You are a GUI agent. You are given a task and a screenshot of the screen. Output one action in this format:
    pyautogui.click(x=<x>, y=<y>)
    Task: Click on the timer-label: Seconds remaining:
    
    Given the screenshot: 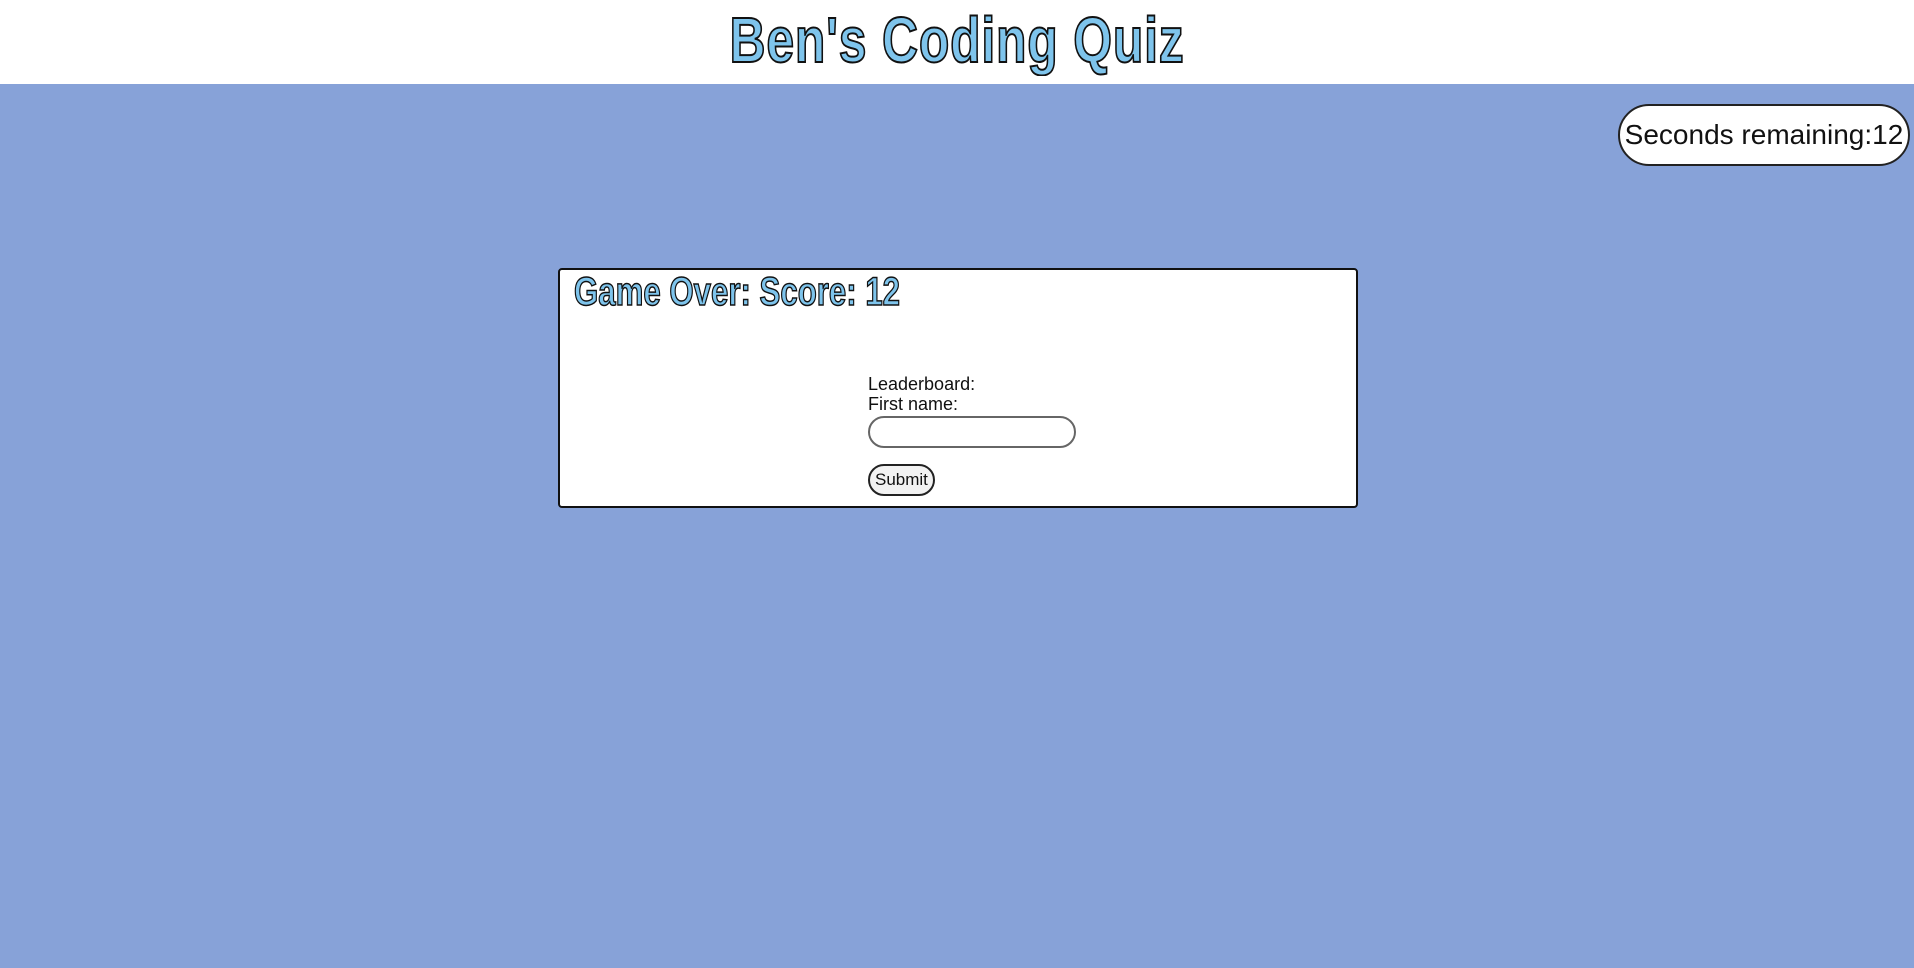 What is the action you would take?
    pyautogui.click(x=1748, y=134)
    